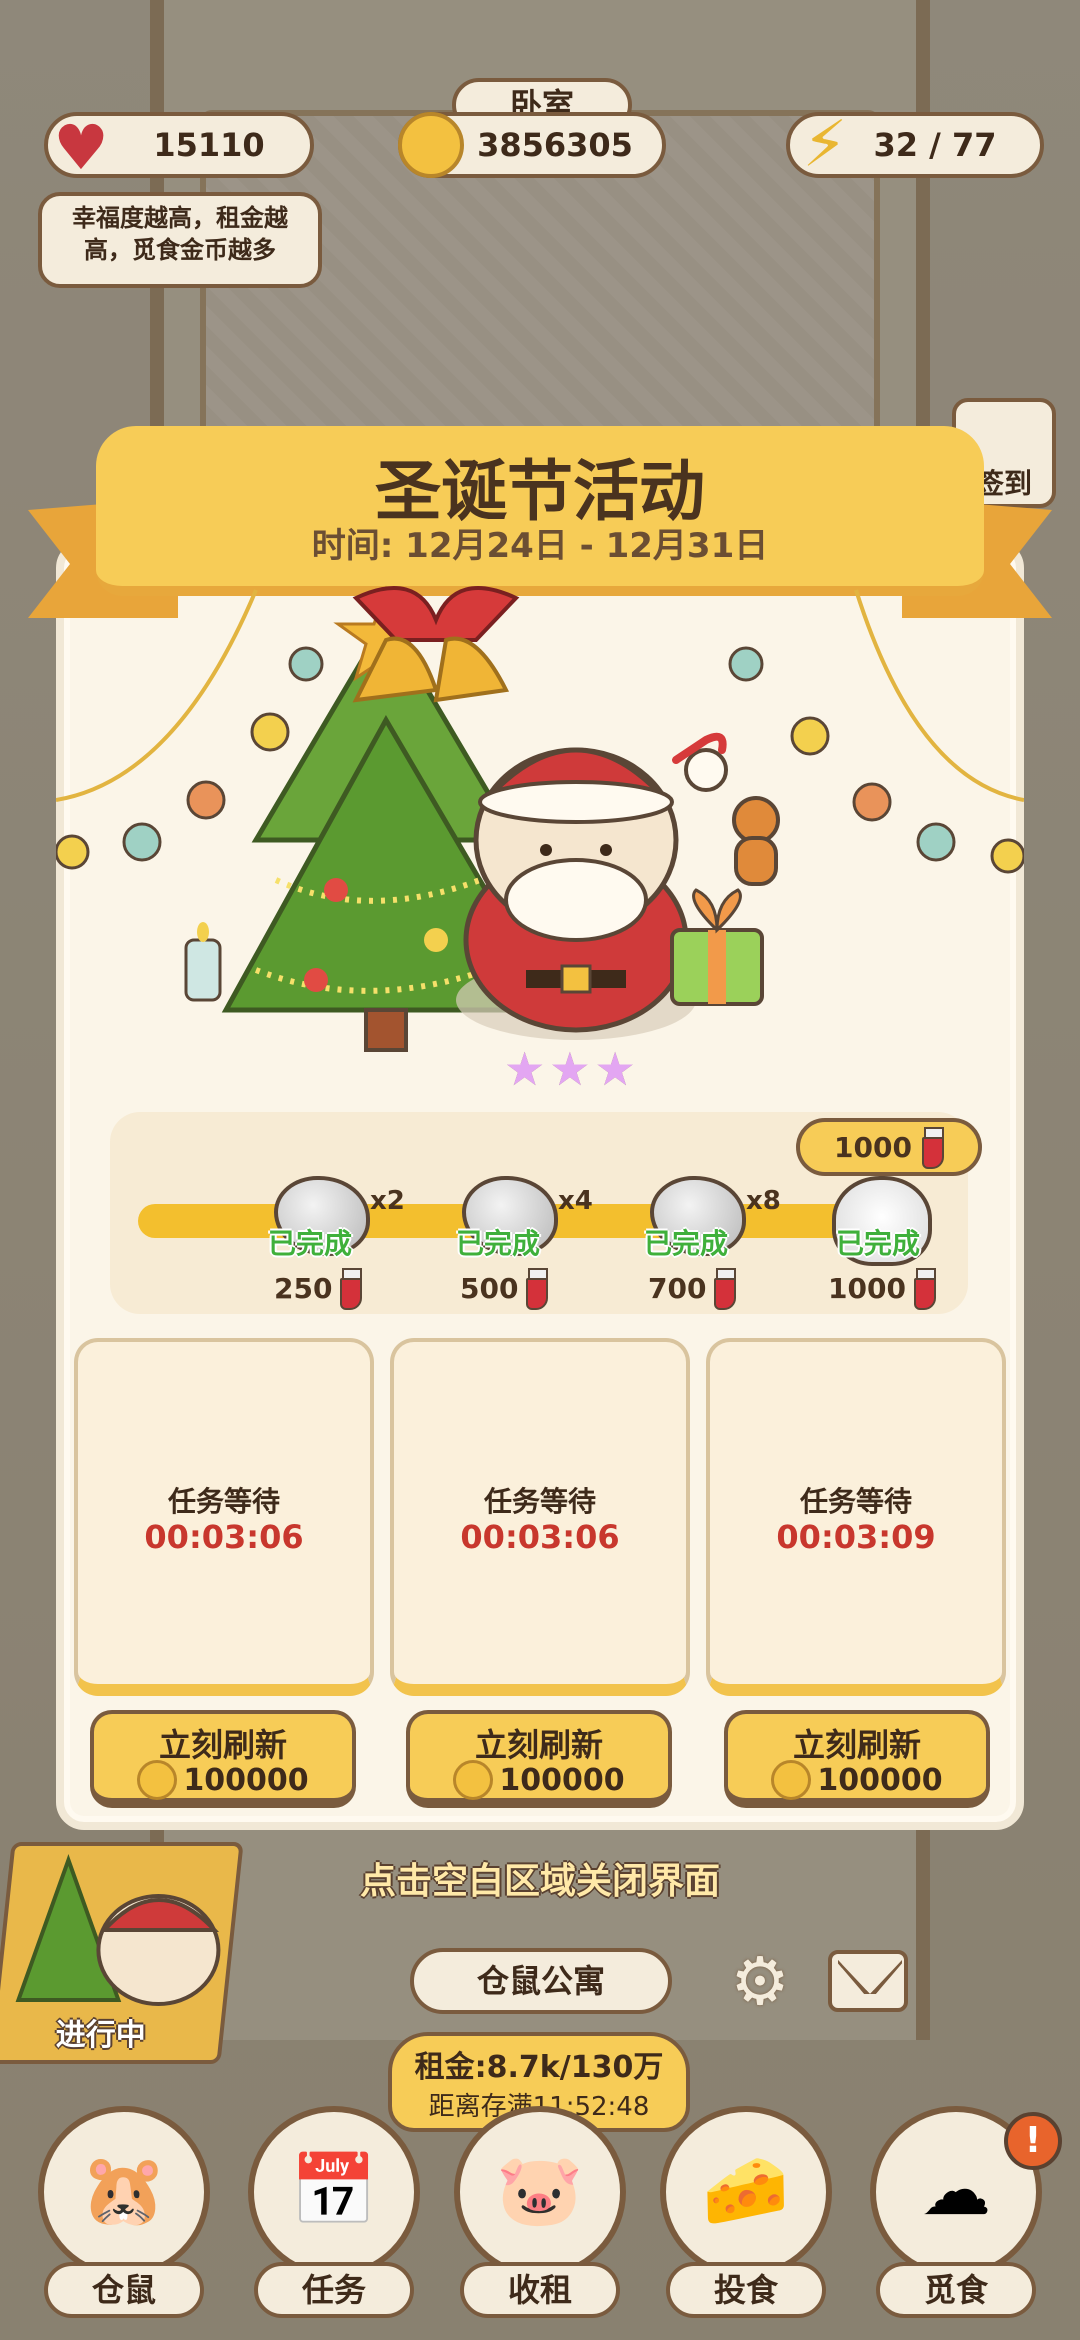 This screenshot has height=2340, width=1080. What do you see at coordinates (303, 1288) in the screenshot?
I see `milestone-cost-value: 250` at bounding box center [303, 1288].